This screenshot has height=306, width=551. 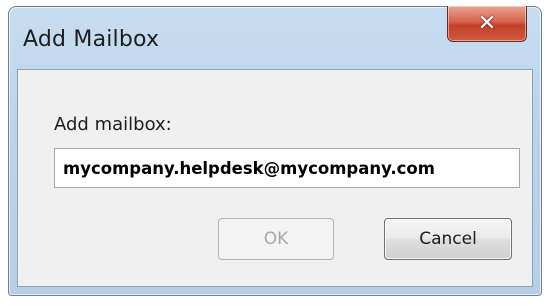 What do you see at coordinates (287, 168) in the screenshot?
I see `mailbox-input` at bounding box center [287, 168].